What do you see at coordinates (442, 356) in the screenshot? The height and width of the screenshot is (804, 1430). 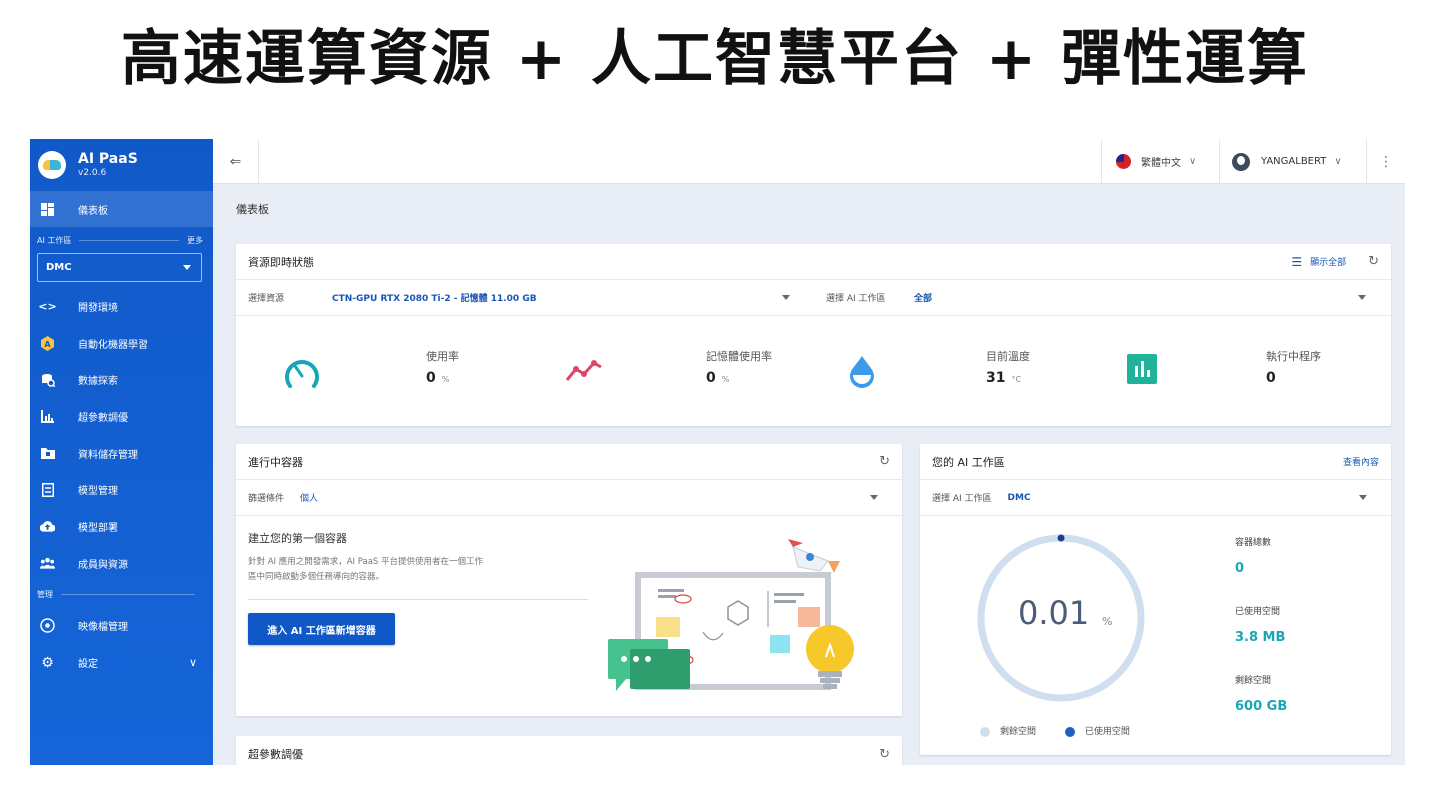 I see `metric-label: 使用率` at bounding box center [442, 356].